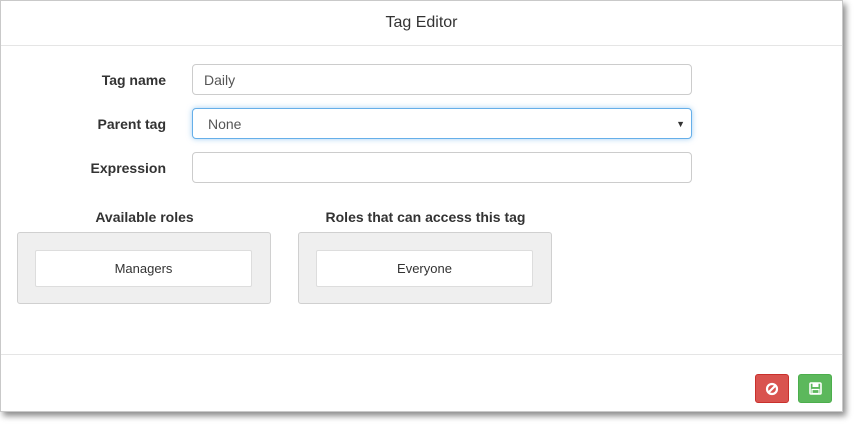 This screenshot has height=427, width=858. I want to click on chevron-down-icon: ▼, so click(680, 124).